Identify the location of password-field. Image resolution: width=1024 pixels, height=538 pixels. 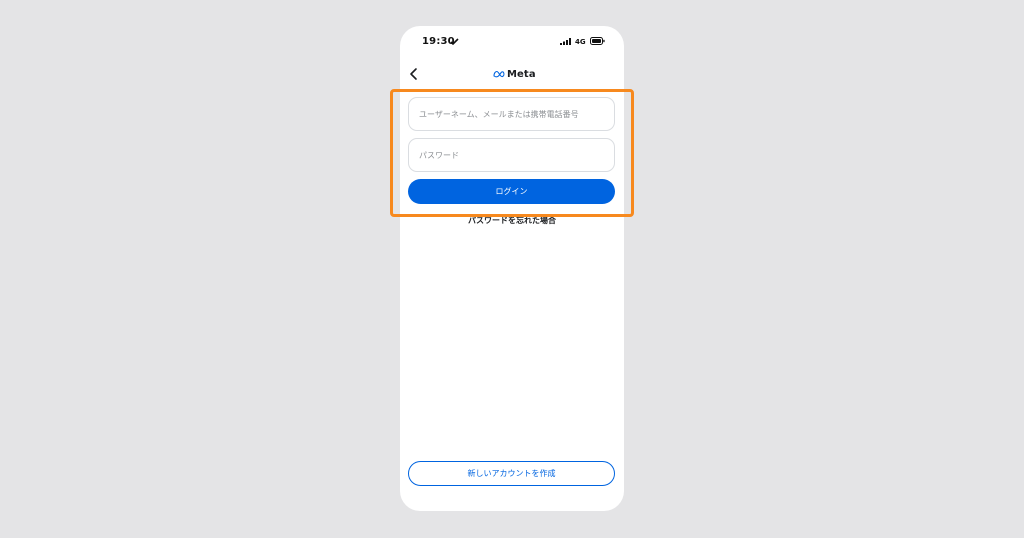
(511, 155).